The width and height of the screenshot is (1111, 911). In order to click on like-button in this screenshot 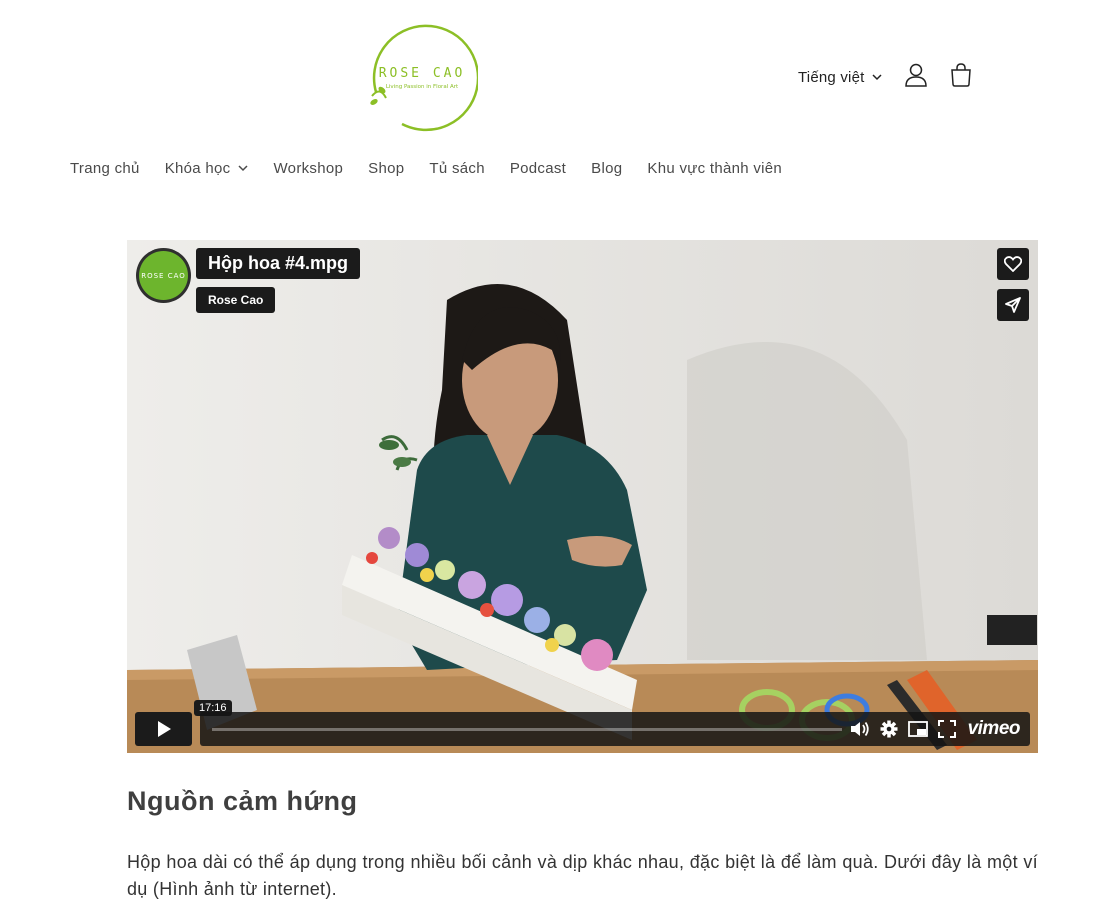, I will do `click(1013, 264)`.